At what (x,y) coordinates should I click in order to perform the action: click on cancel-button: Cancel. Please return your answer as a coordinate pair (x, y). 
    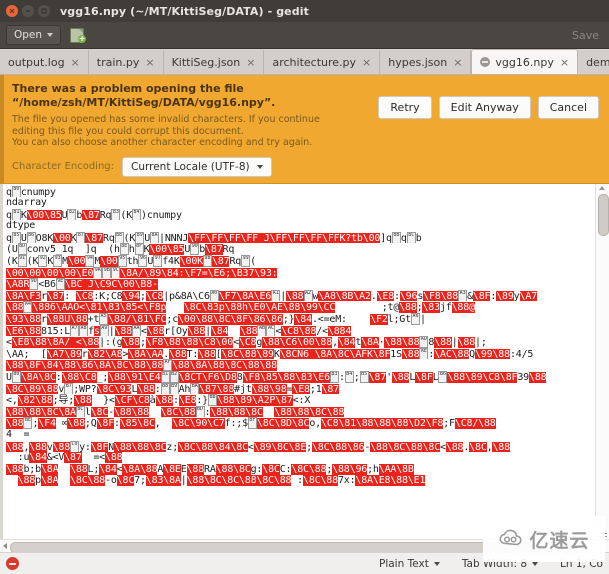
    Looking at the image, I should click on (568, 107).